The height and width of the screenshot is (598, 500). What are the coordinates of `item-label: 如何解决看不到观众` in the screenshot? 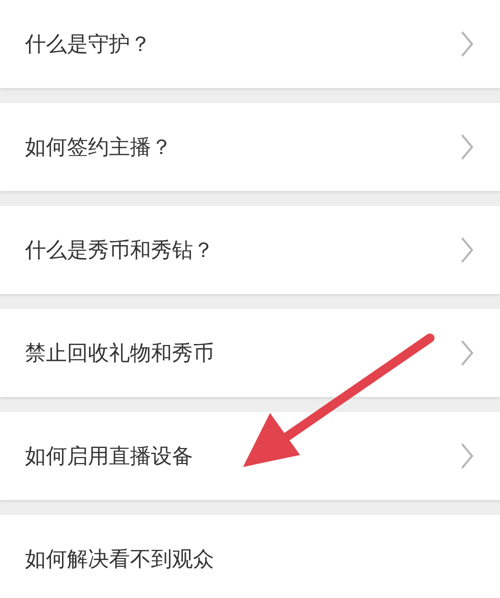 It's located at (119, 559).